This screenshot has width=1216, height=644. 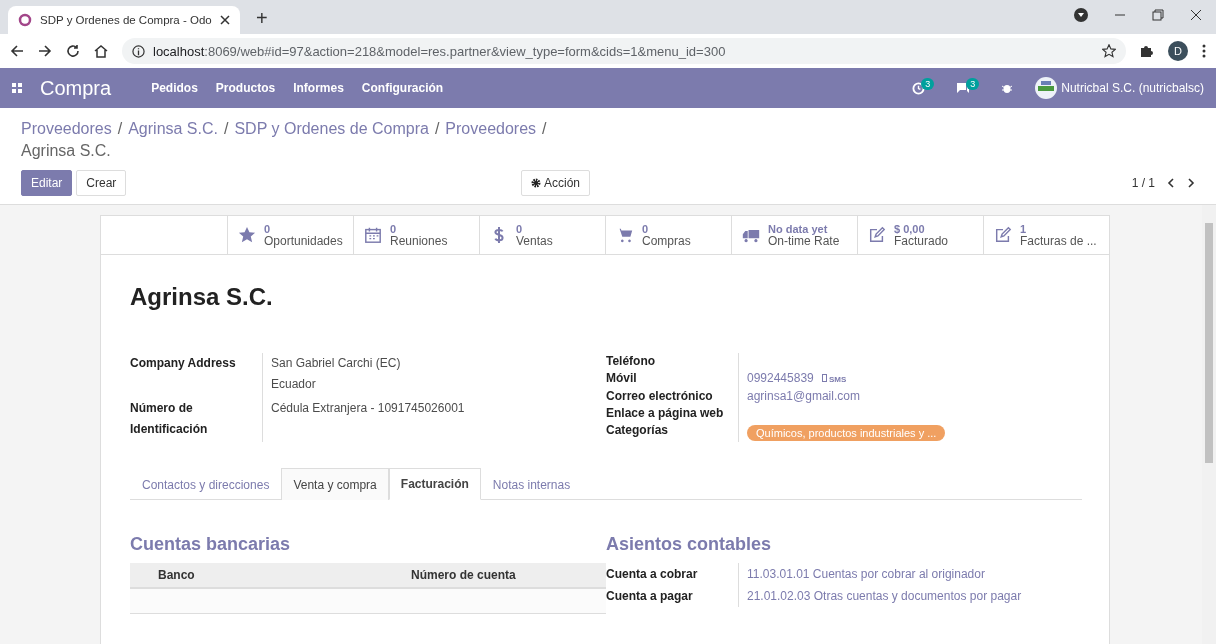 I want to click on app-name: Compra, so click(x=76, y=88).